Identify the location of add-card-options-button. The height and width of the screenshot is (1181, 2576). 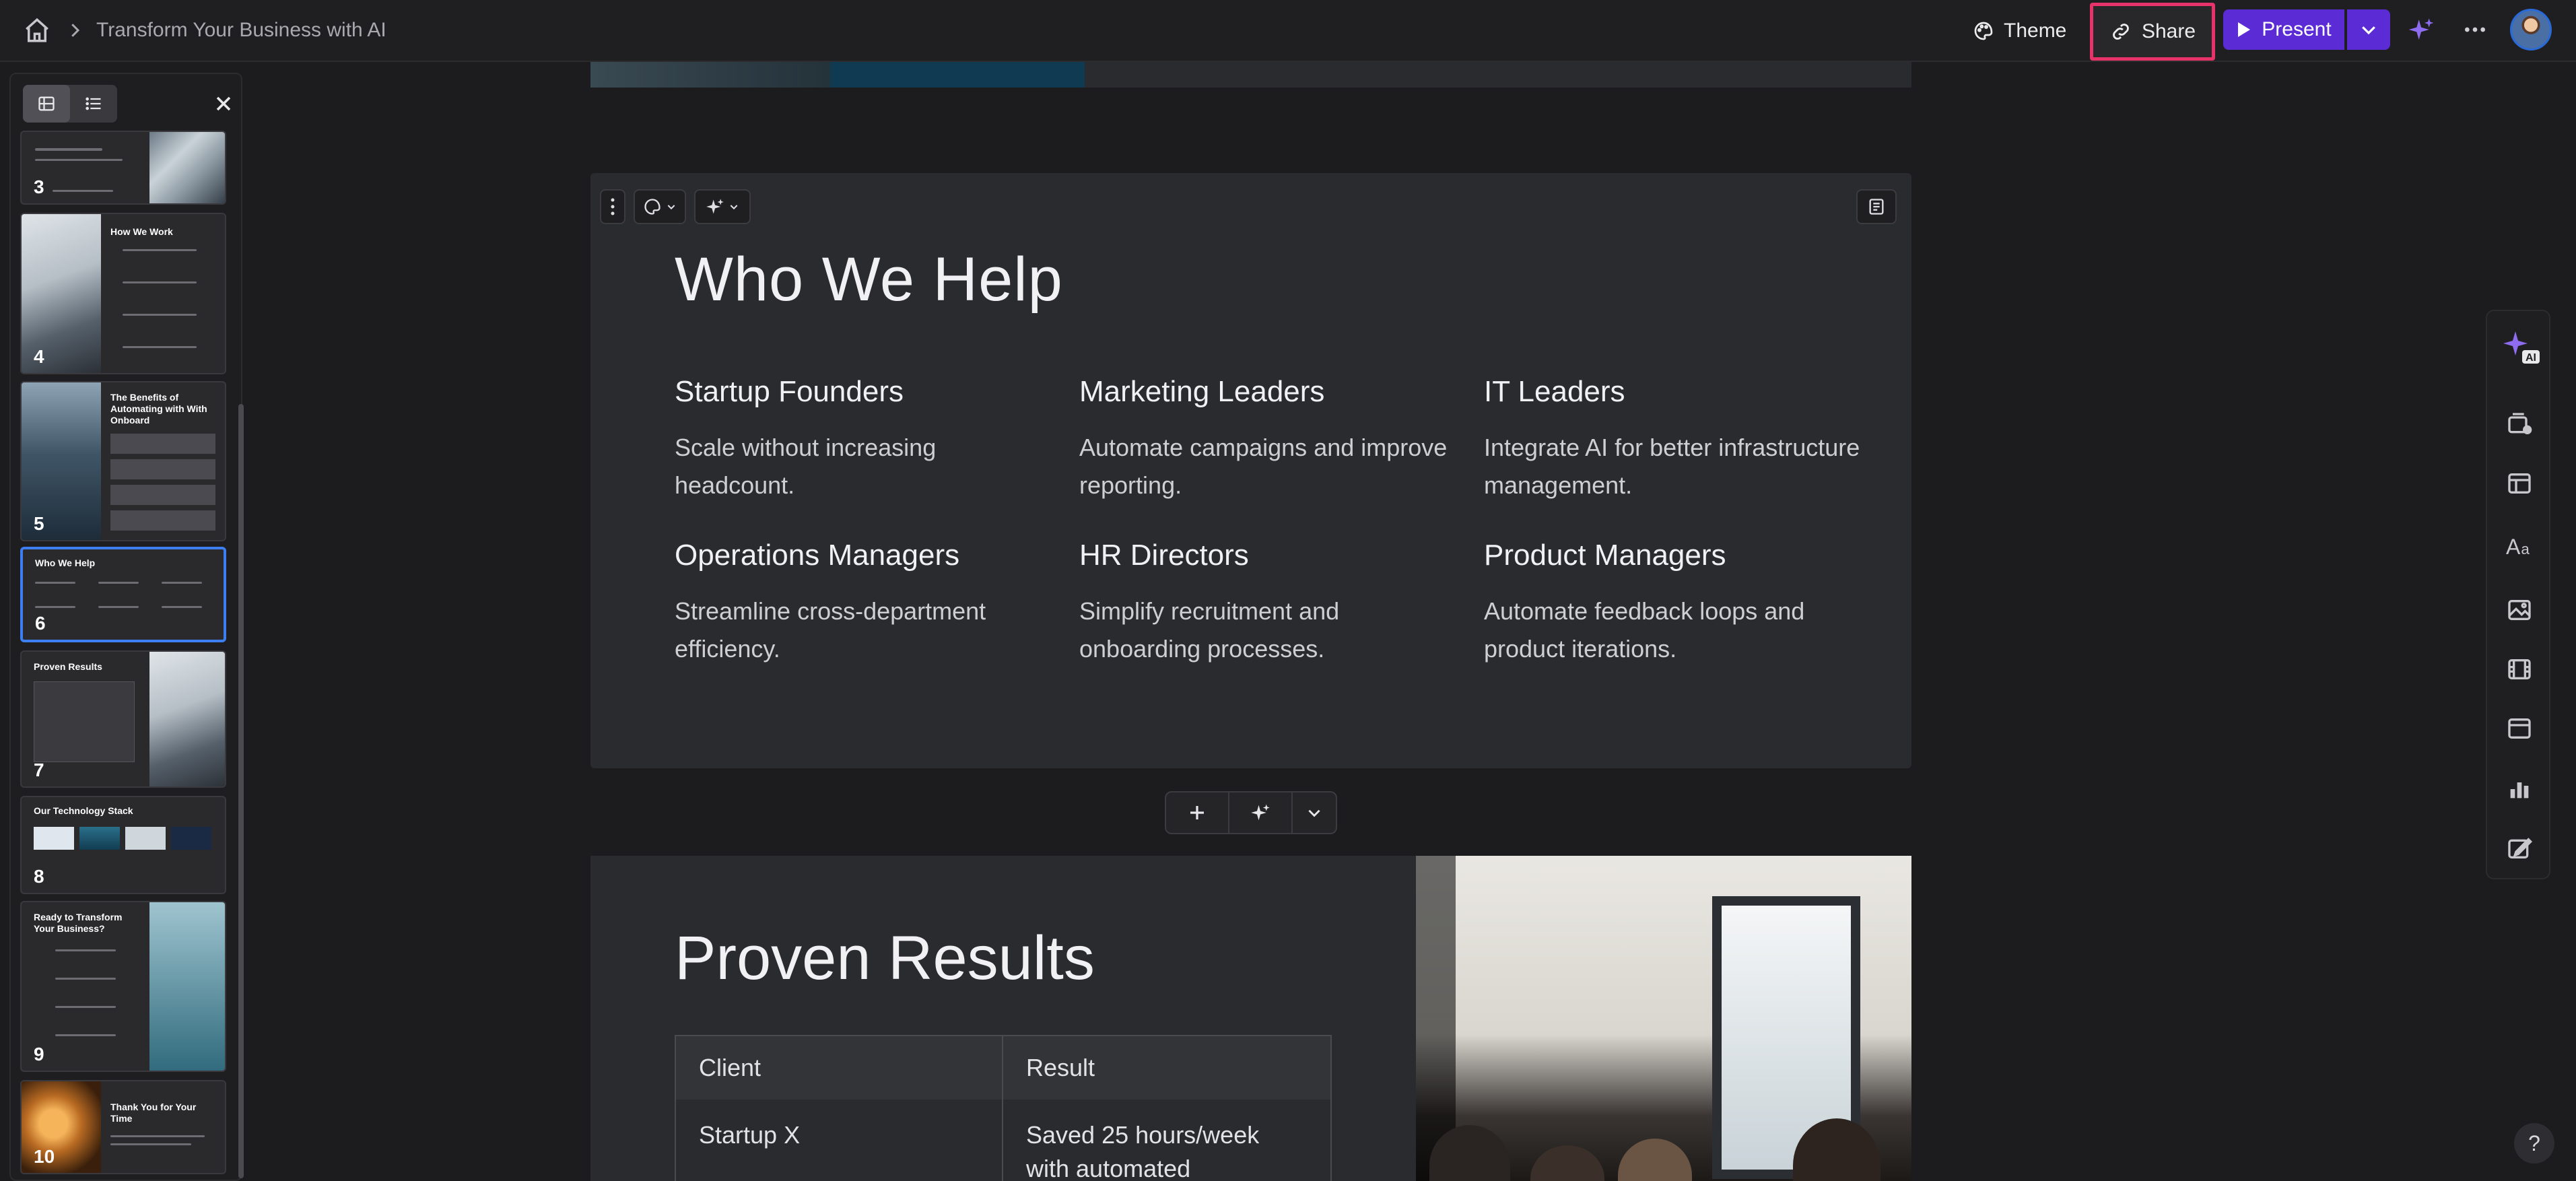
(1314, 812).